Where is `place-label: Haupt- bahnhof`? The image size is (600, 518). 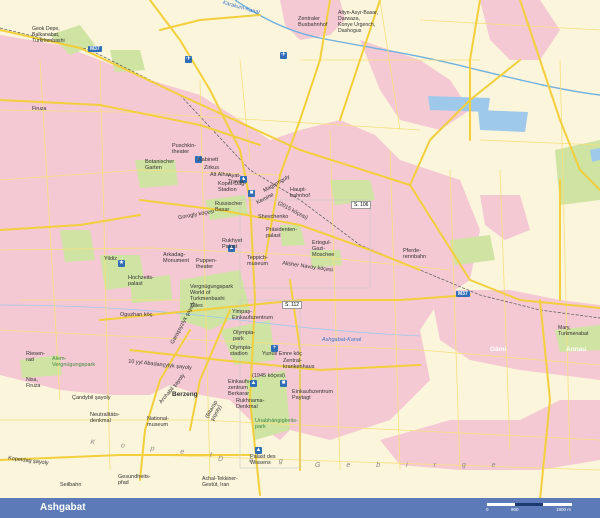 place-label: Haupt- bahnhof is located at coordinates (300, 193).